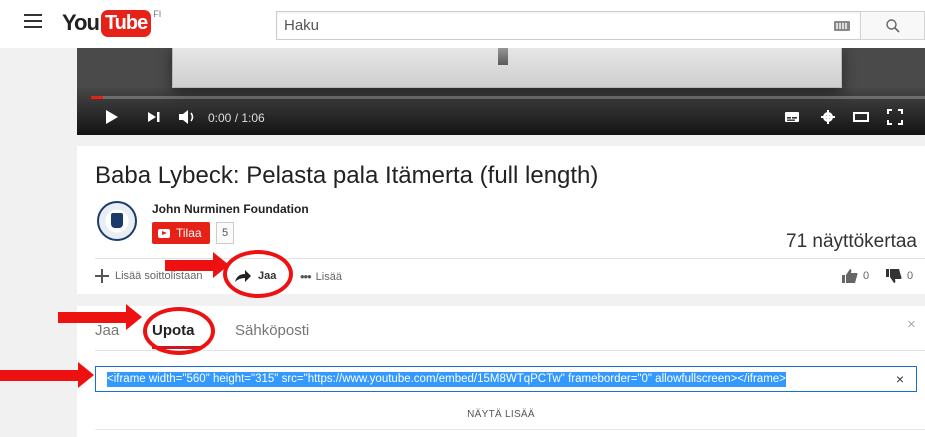 Image resolution: width=925 pixels, height=437 pixels. I want to click on thumbs-up-icon, so click(850, 276).